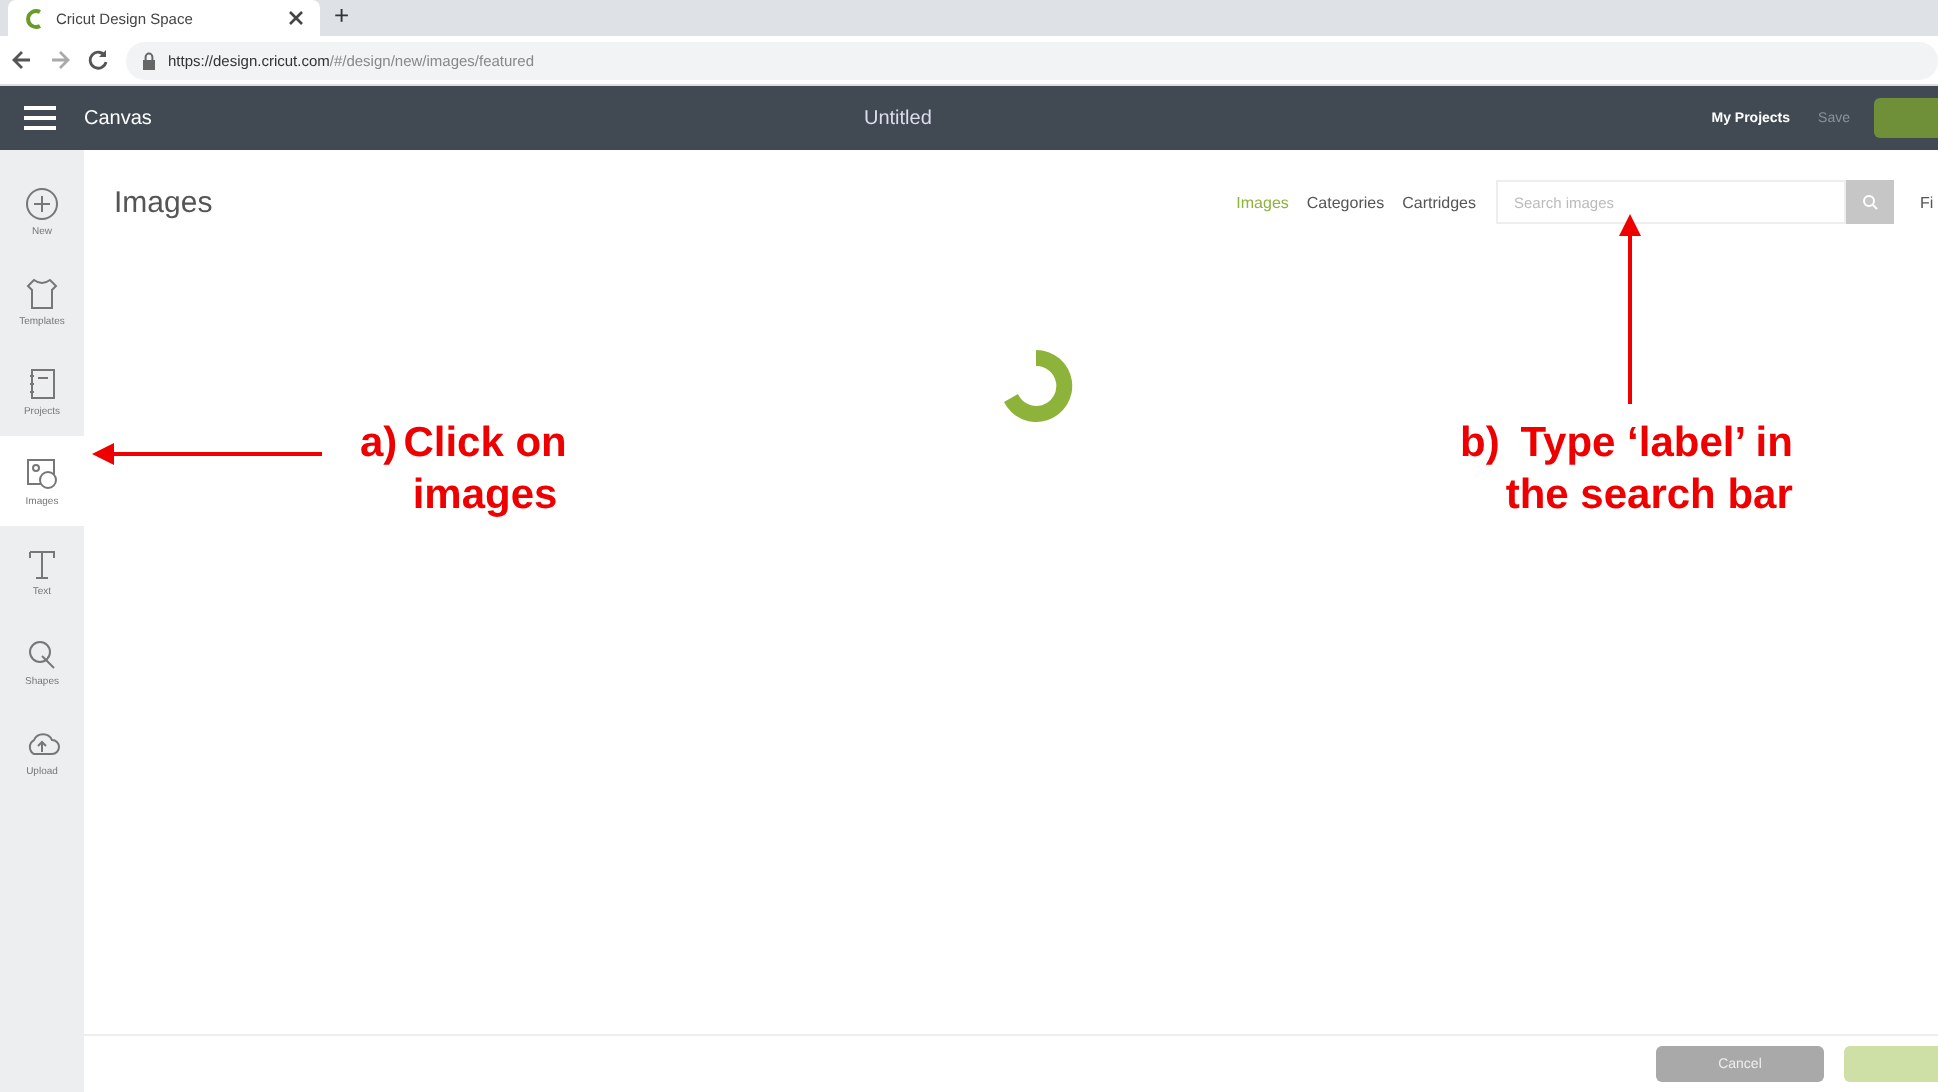  I want to click on nav-link: Cartridges, so click(1439, 202).